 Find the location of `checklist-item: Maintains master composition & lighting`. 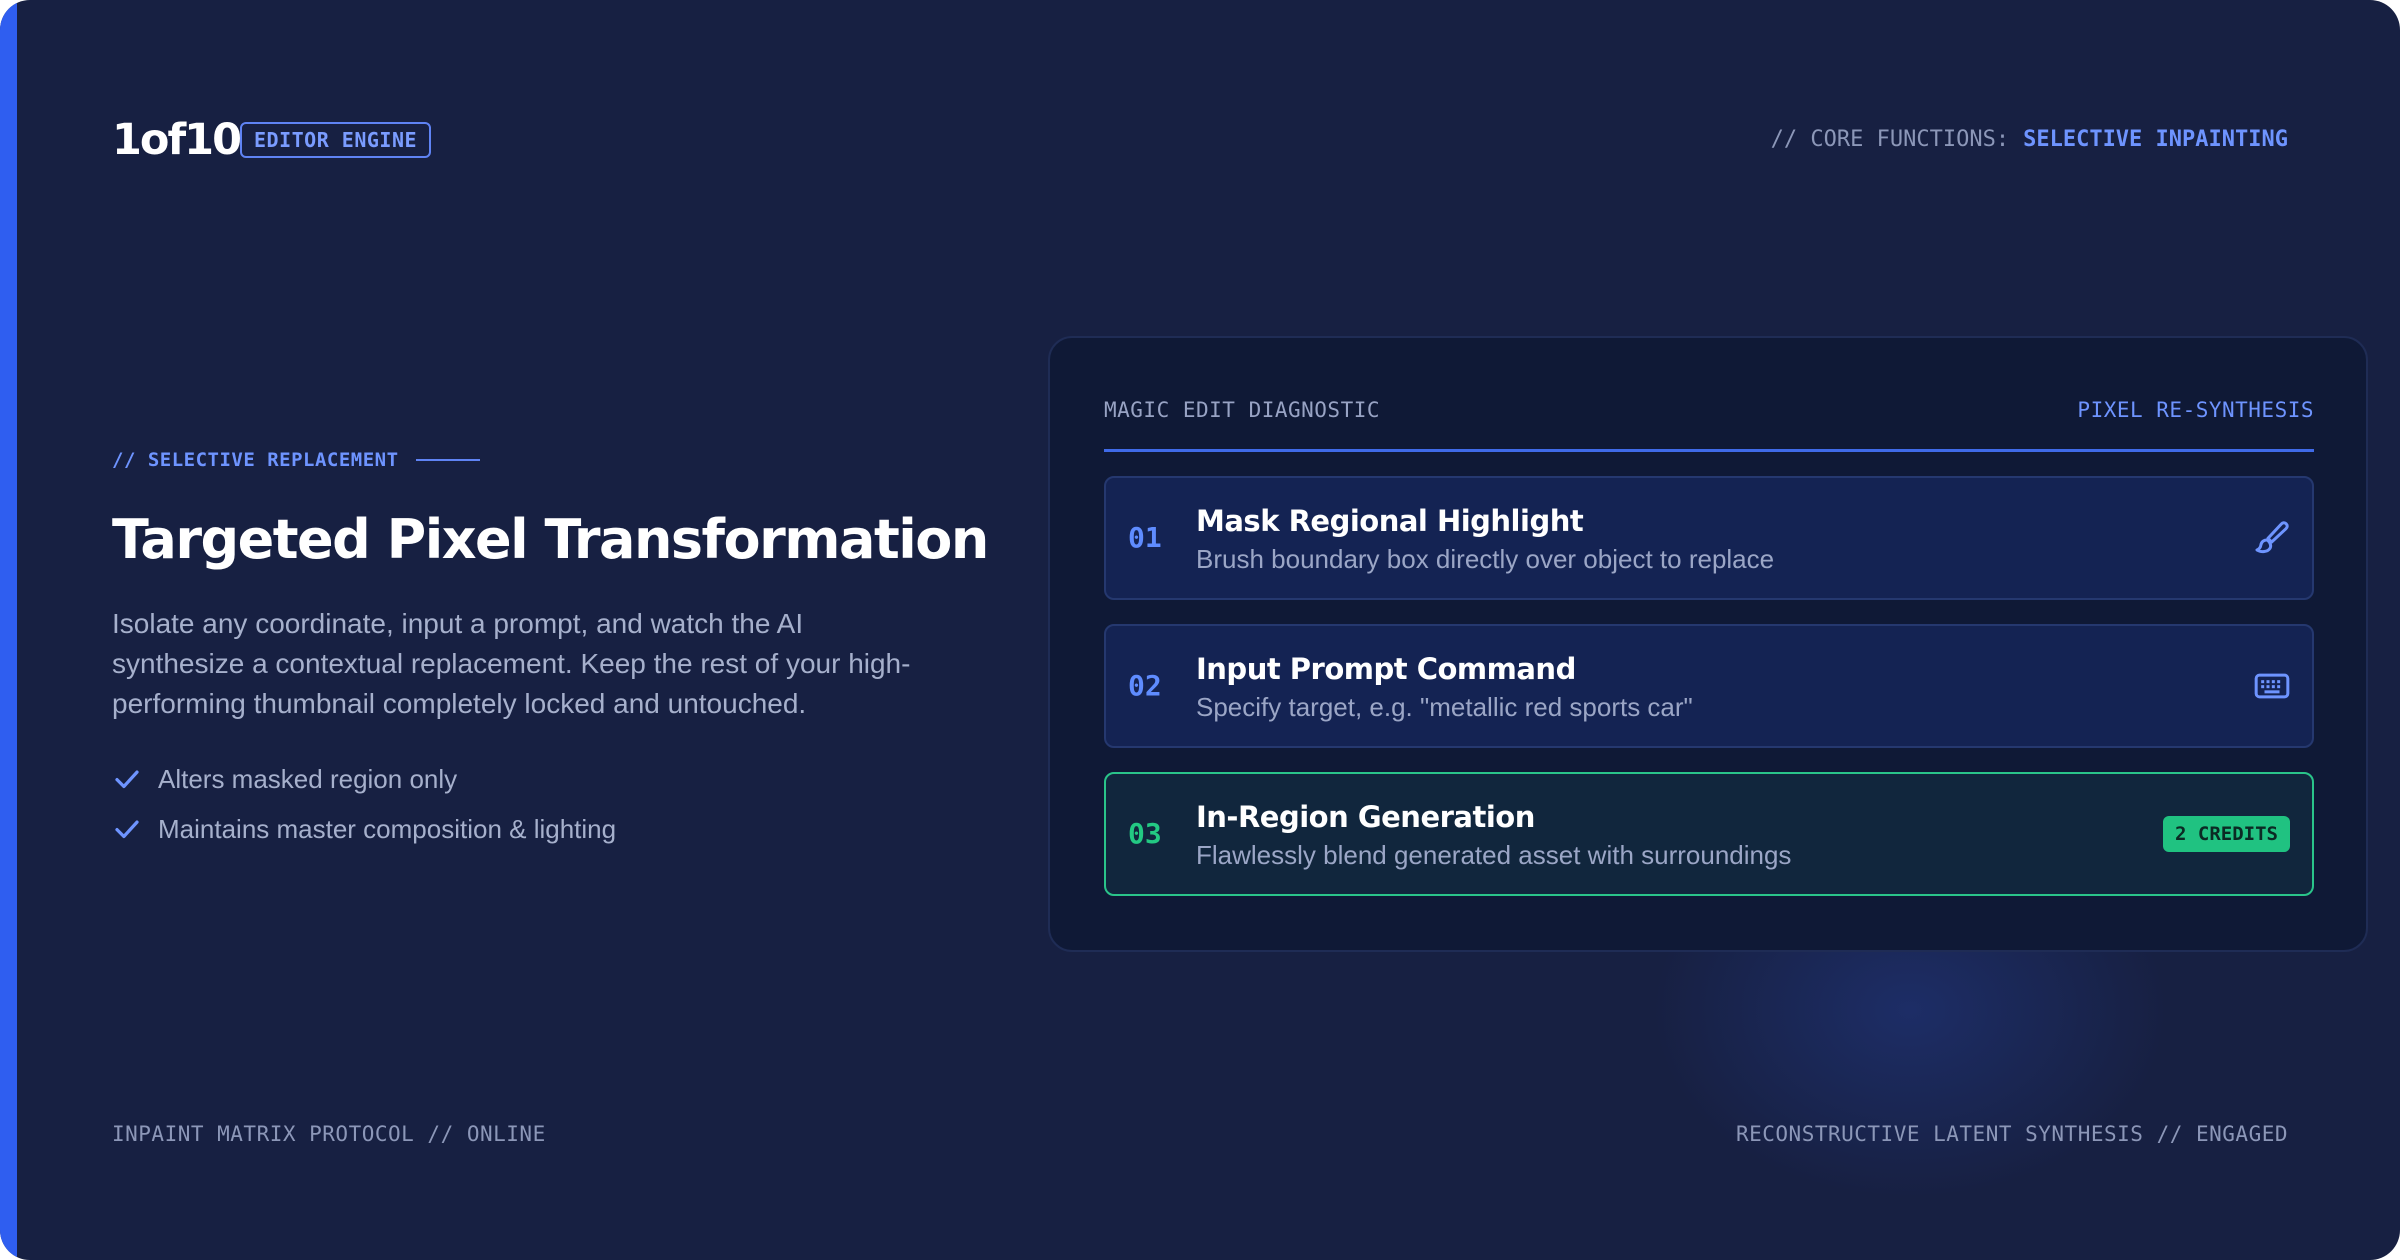

checklist-item: Maintains master composition & lighting is located at coordinates (512, 829).